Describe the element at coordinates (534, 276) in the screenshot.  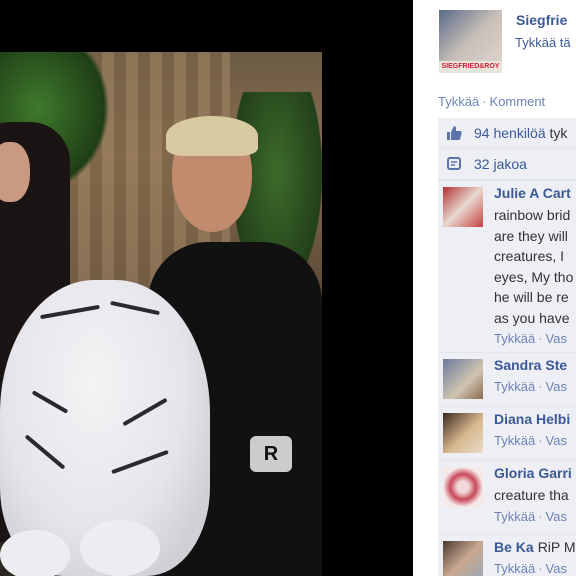
I see `comment-line: eyes, My tho` at that location.